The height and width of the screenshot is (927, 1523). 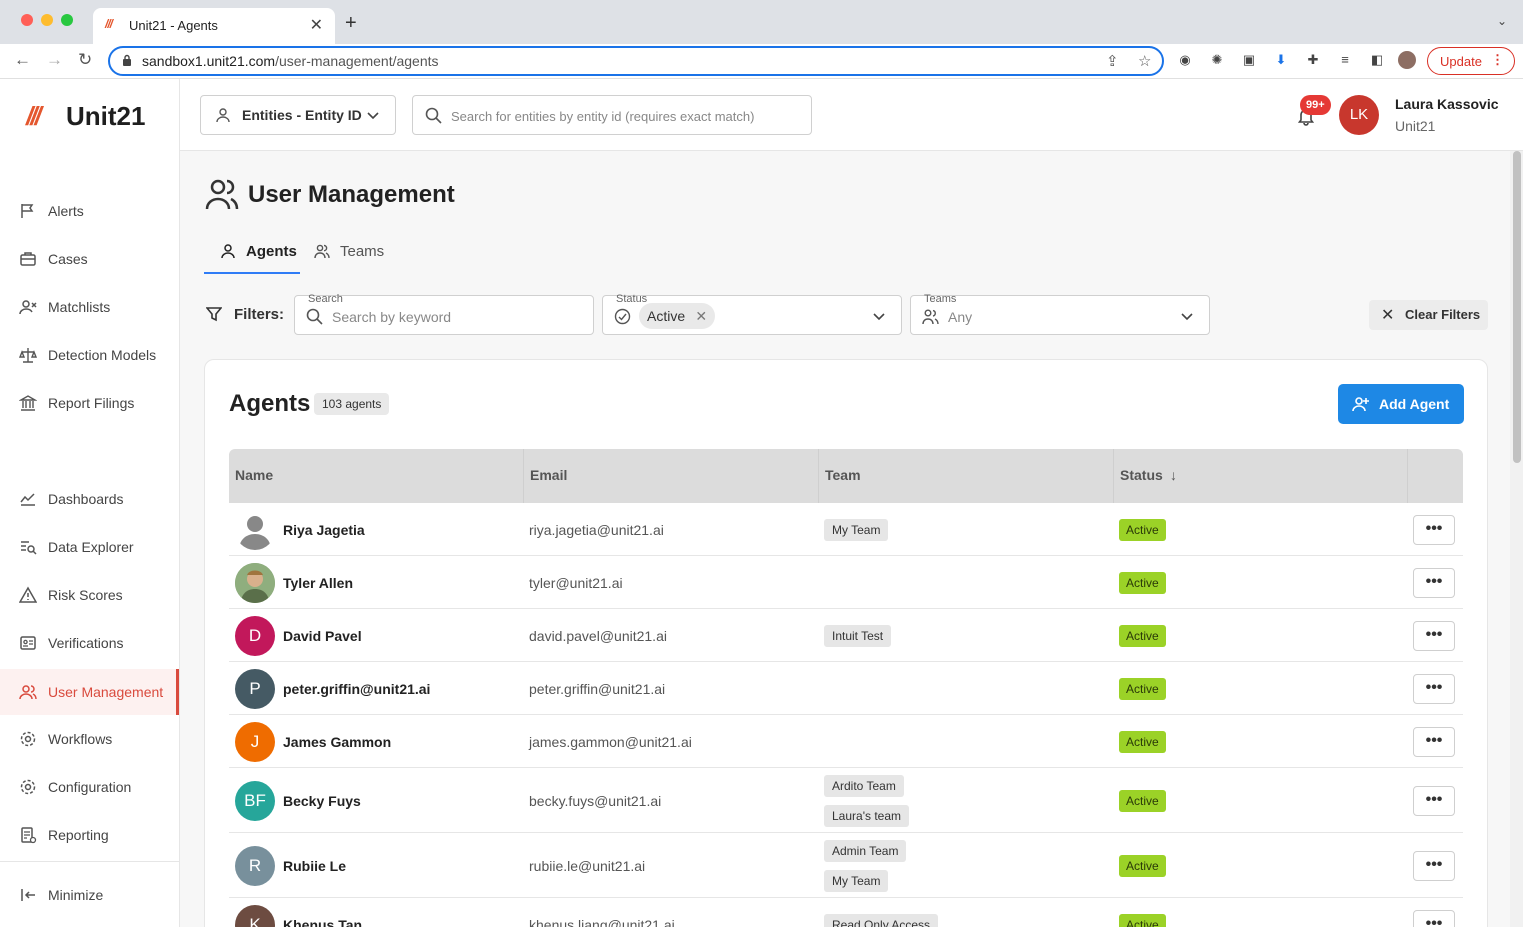 I want to click on sidebar-item-cases: Cases, so click(x=89, y=259).